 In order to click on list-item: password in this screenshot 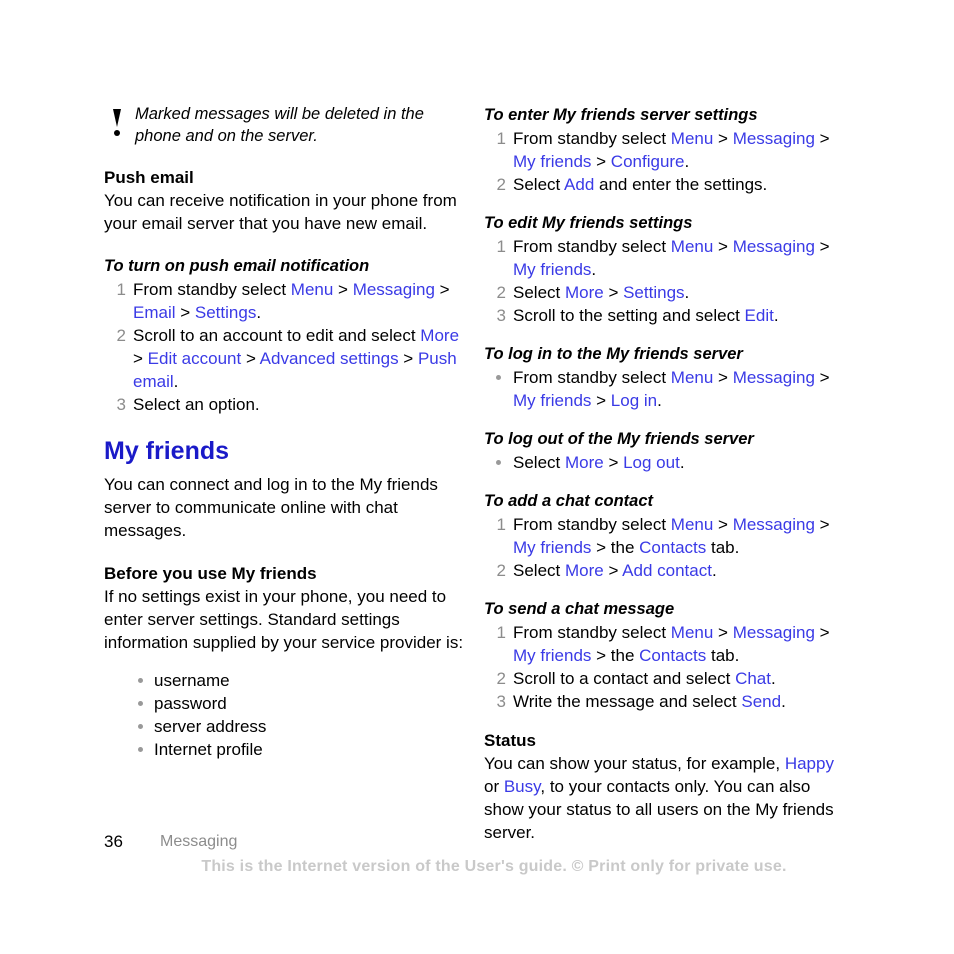, I will do `click(284, 703)`.